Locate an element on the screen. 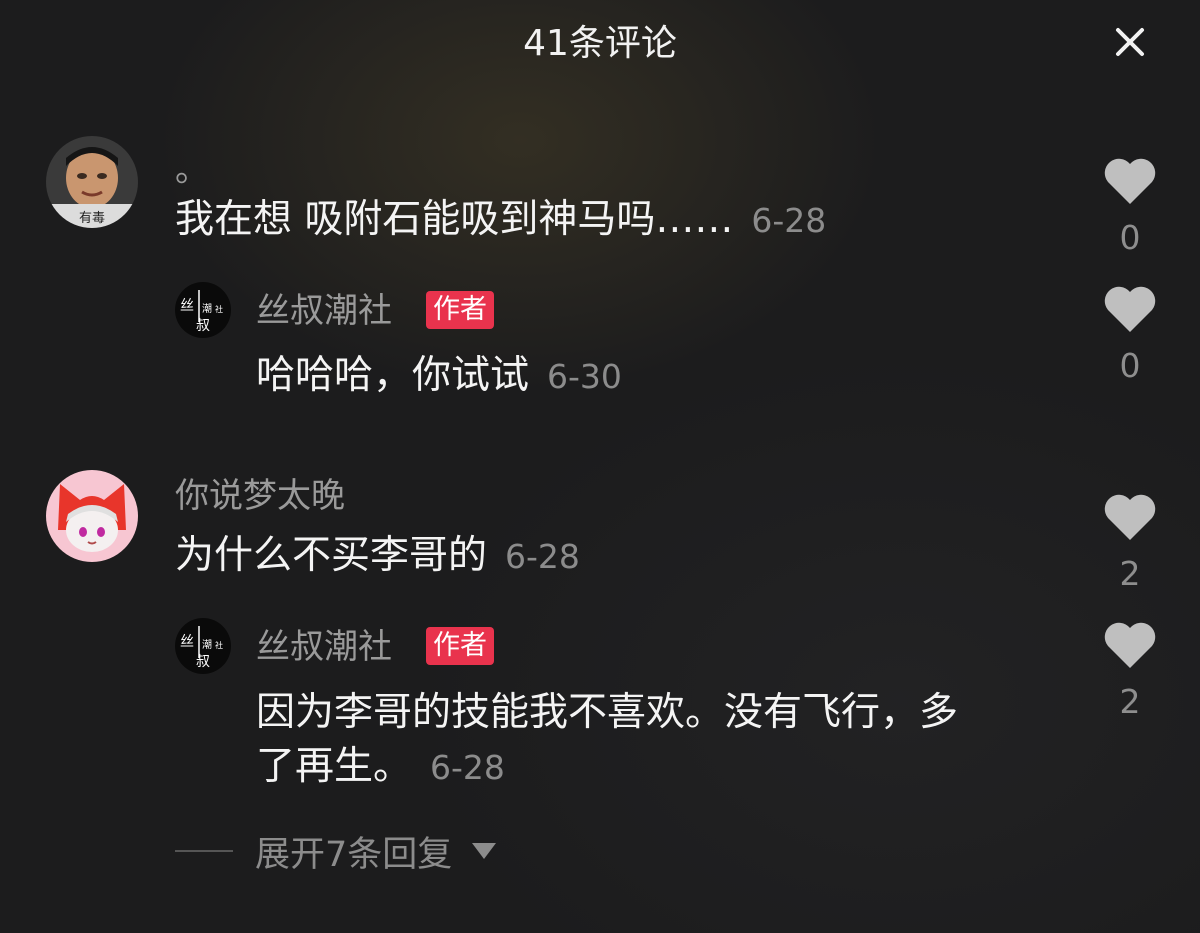 The image size is (1200, 933). chevron-down-icon is located at coordinates (484, 851).